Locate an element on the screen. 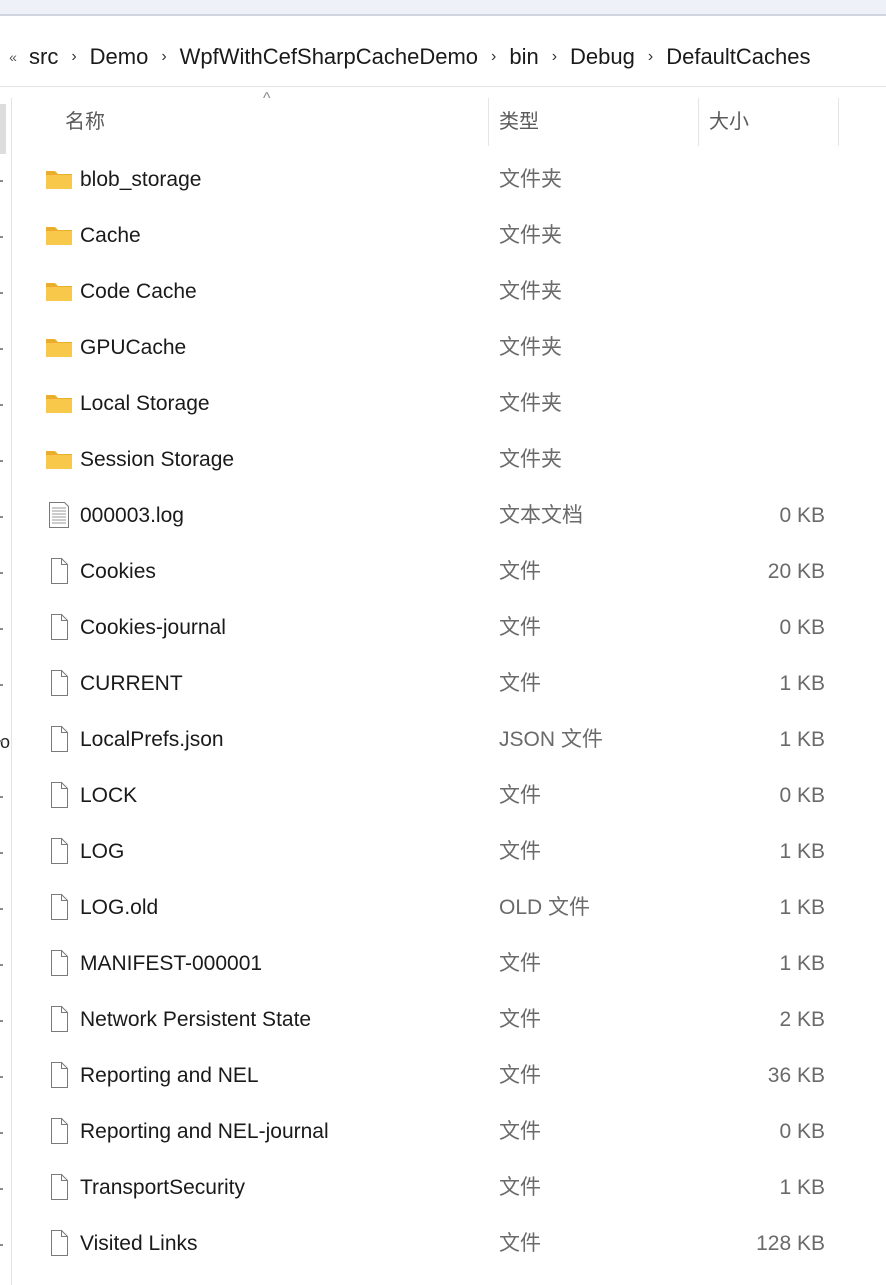 Image resolution: width=886 pixels, height=1285 pixels. file-name: Cookies is located at coordinates (118, 571).